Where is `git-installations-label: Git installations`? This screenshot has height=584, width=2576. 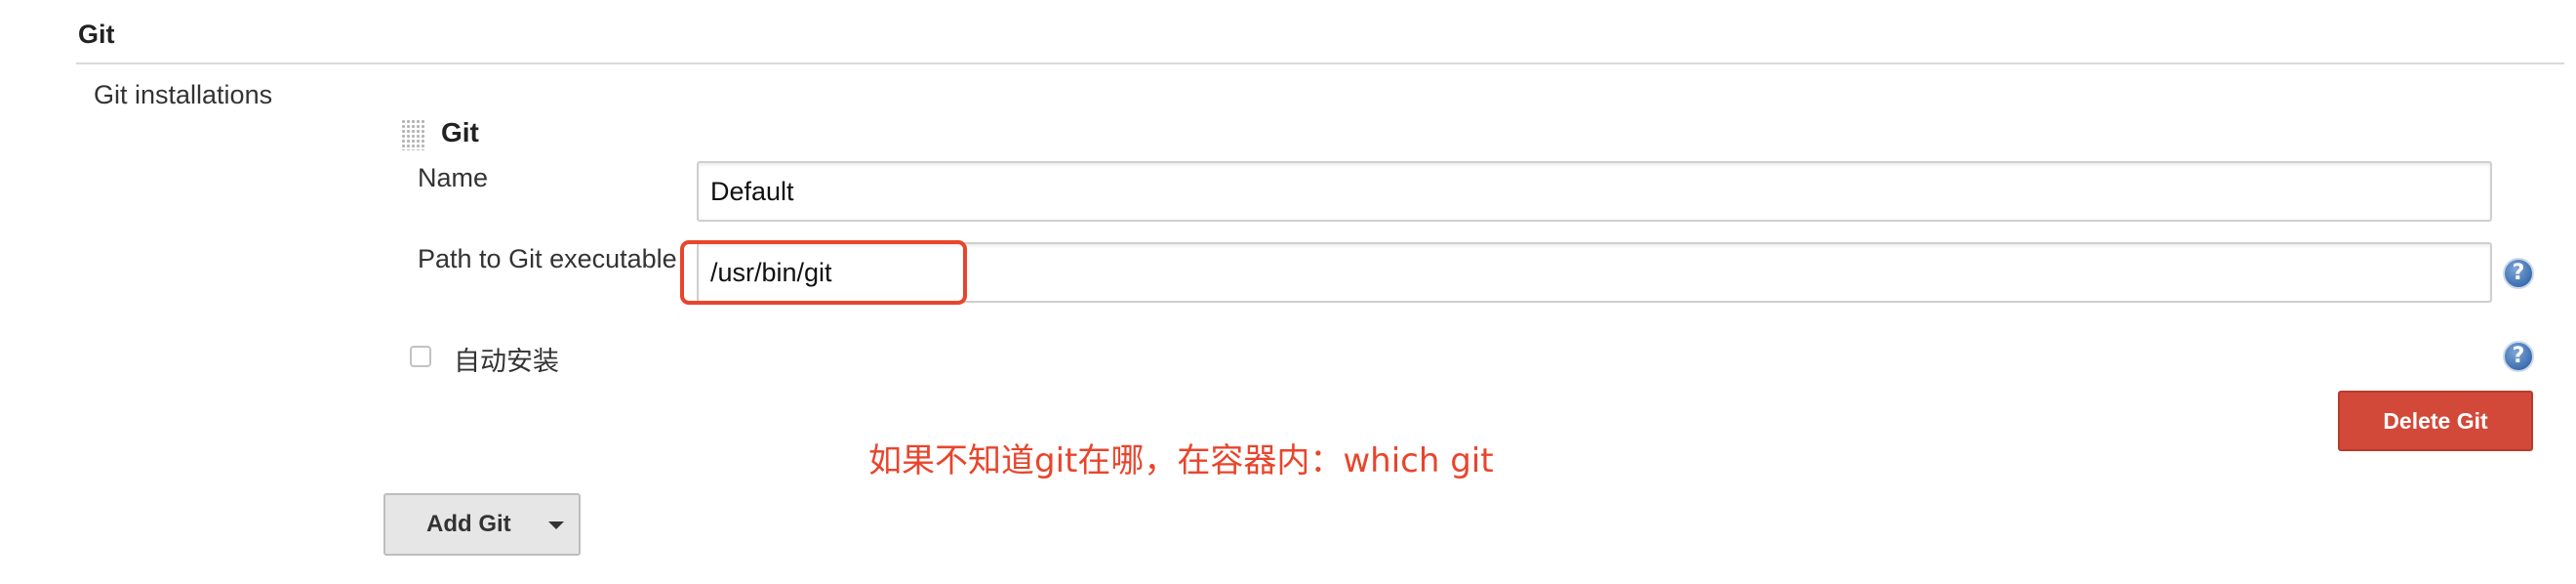 git-installations-label: Git installations is located at coordinates (183, 94).